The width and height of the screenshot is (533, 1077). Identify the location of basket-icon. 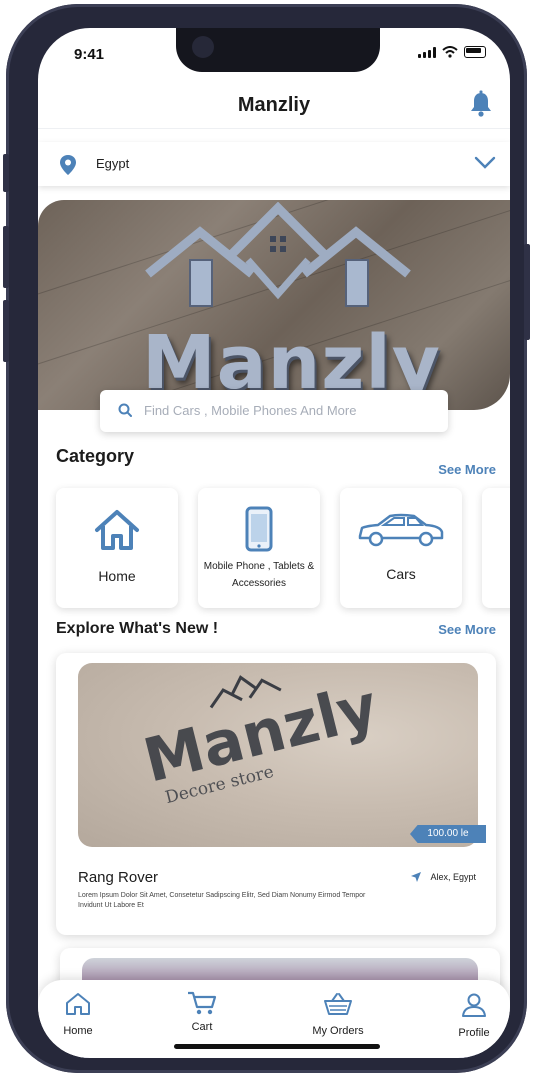
(338, 1004).